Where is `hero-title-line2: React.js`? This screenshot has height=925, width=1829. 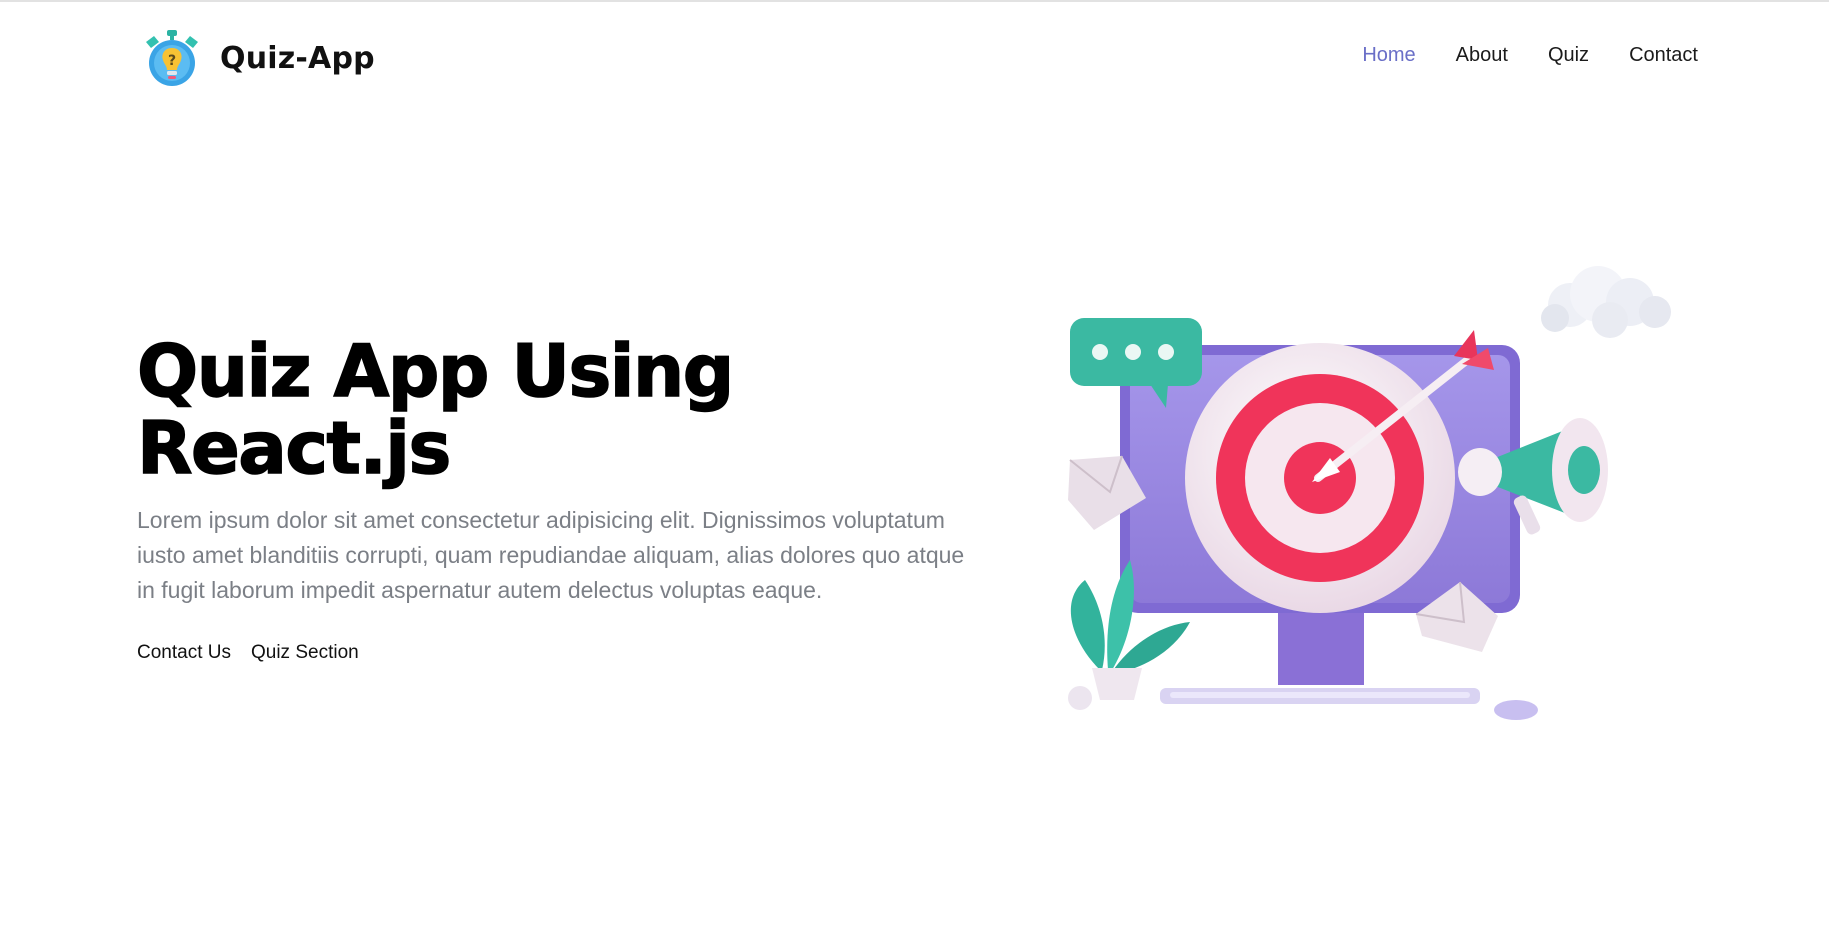 hero-title-line2: React.js is located at coordinates (294, 448).